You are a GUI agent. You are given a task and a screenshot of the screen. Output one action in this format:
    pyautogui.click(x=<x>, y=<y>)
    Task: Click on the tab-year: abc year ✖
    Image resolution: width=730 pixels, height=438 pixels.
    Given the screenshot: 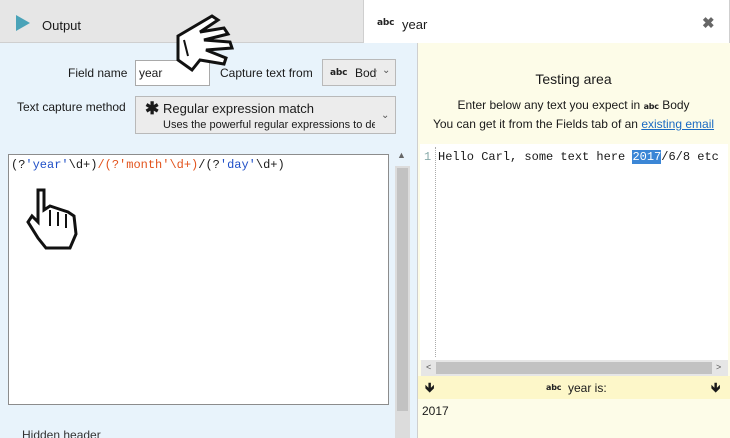 What is the action you would take?
    pyautogui.click(x=546, y=21)
    